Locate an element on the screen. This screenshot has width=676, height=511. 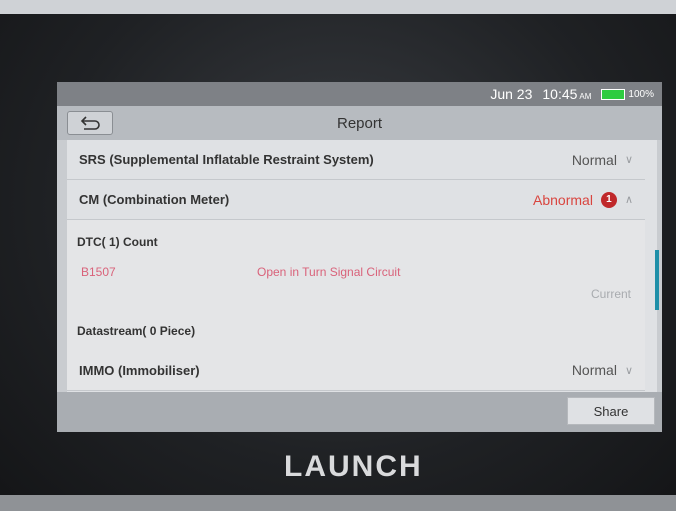
battery-indicator: 100% is located at coordinates (627, 94).